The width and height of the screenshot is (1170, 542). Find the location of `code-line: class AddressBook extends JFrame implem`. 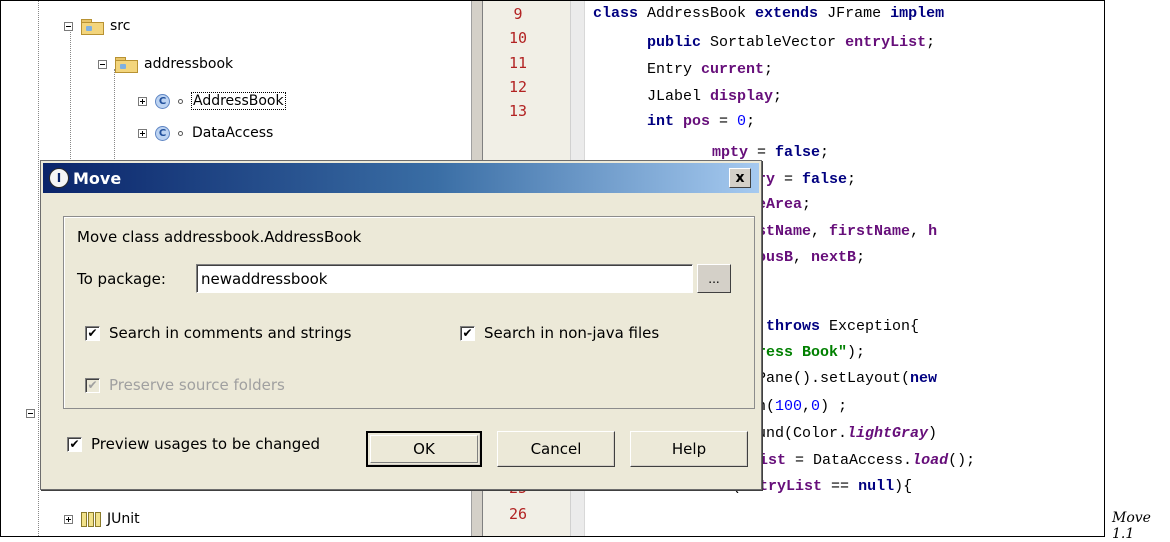

code-line: class AddressBook extends JFrame implem is located at coordinates (768, 13).